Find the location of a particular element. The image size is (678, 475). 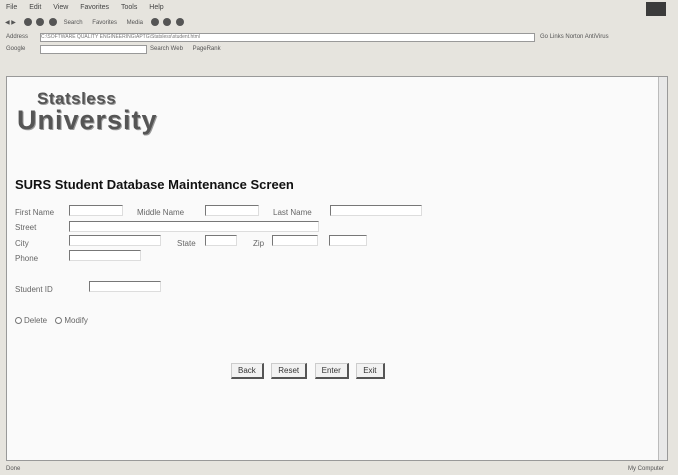

zip-extension-field is located at coordinates (348, 240).